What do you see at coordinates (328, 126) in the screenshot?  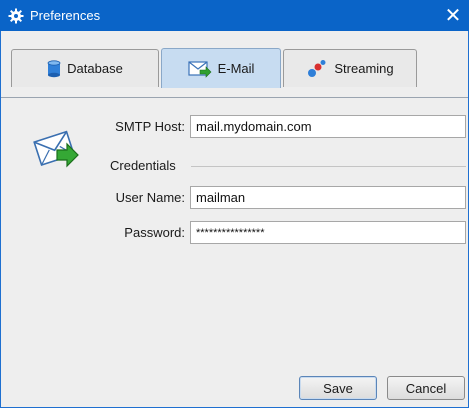 I see `smtp-host-input: mail.mydomain.com` at bounding box center [328, 126].